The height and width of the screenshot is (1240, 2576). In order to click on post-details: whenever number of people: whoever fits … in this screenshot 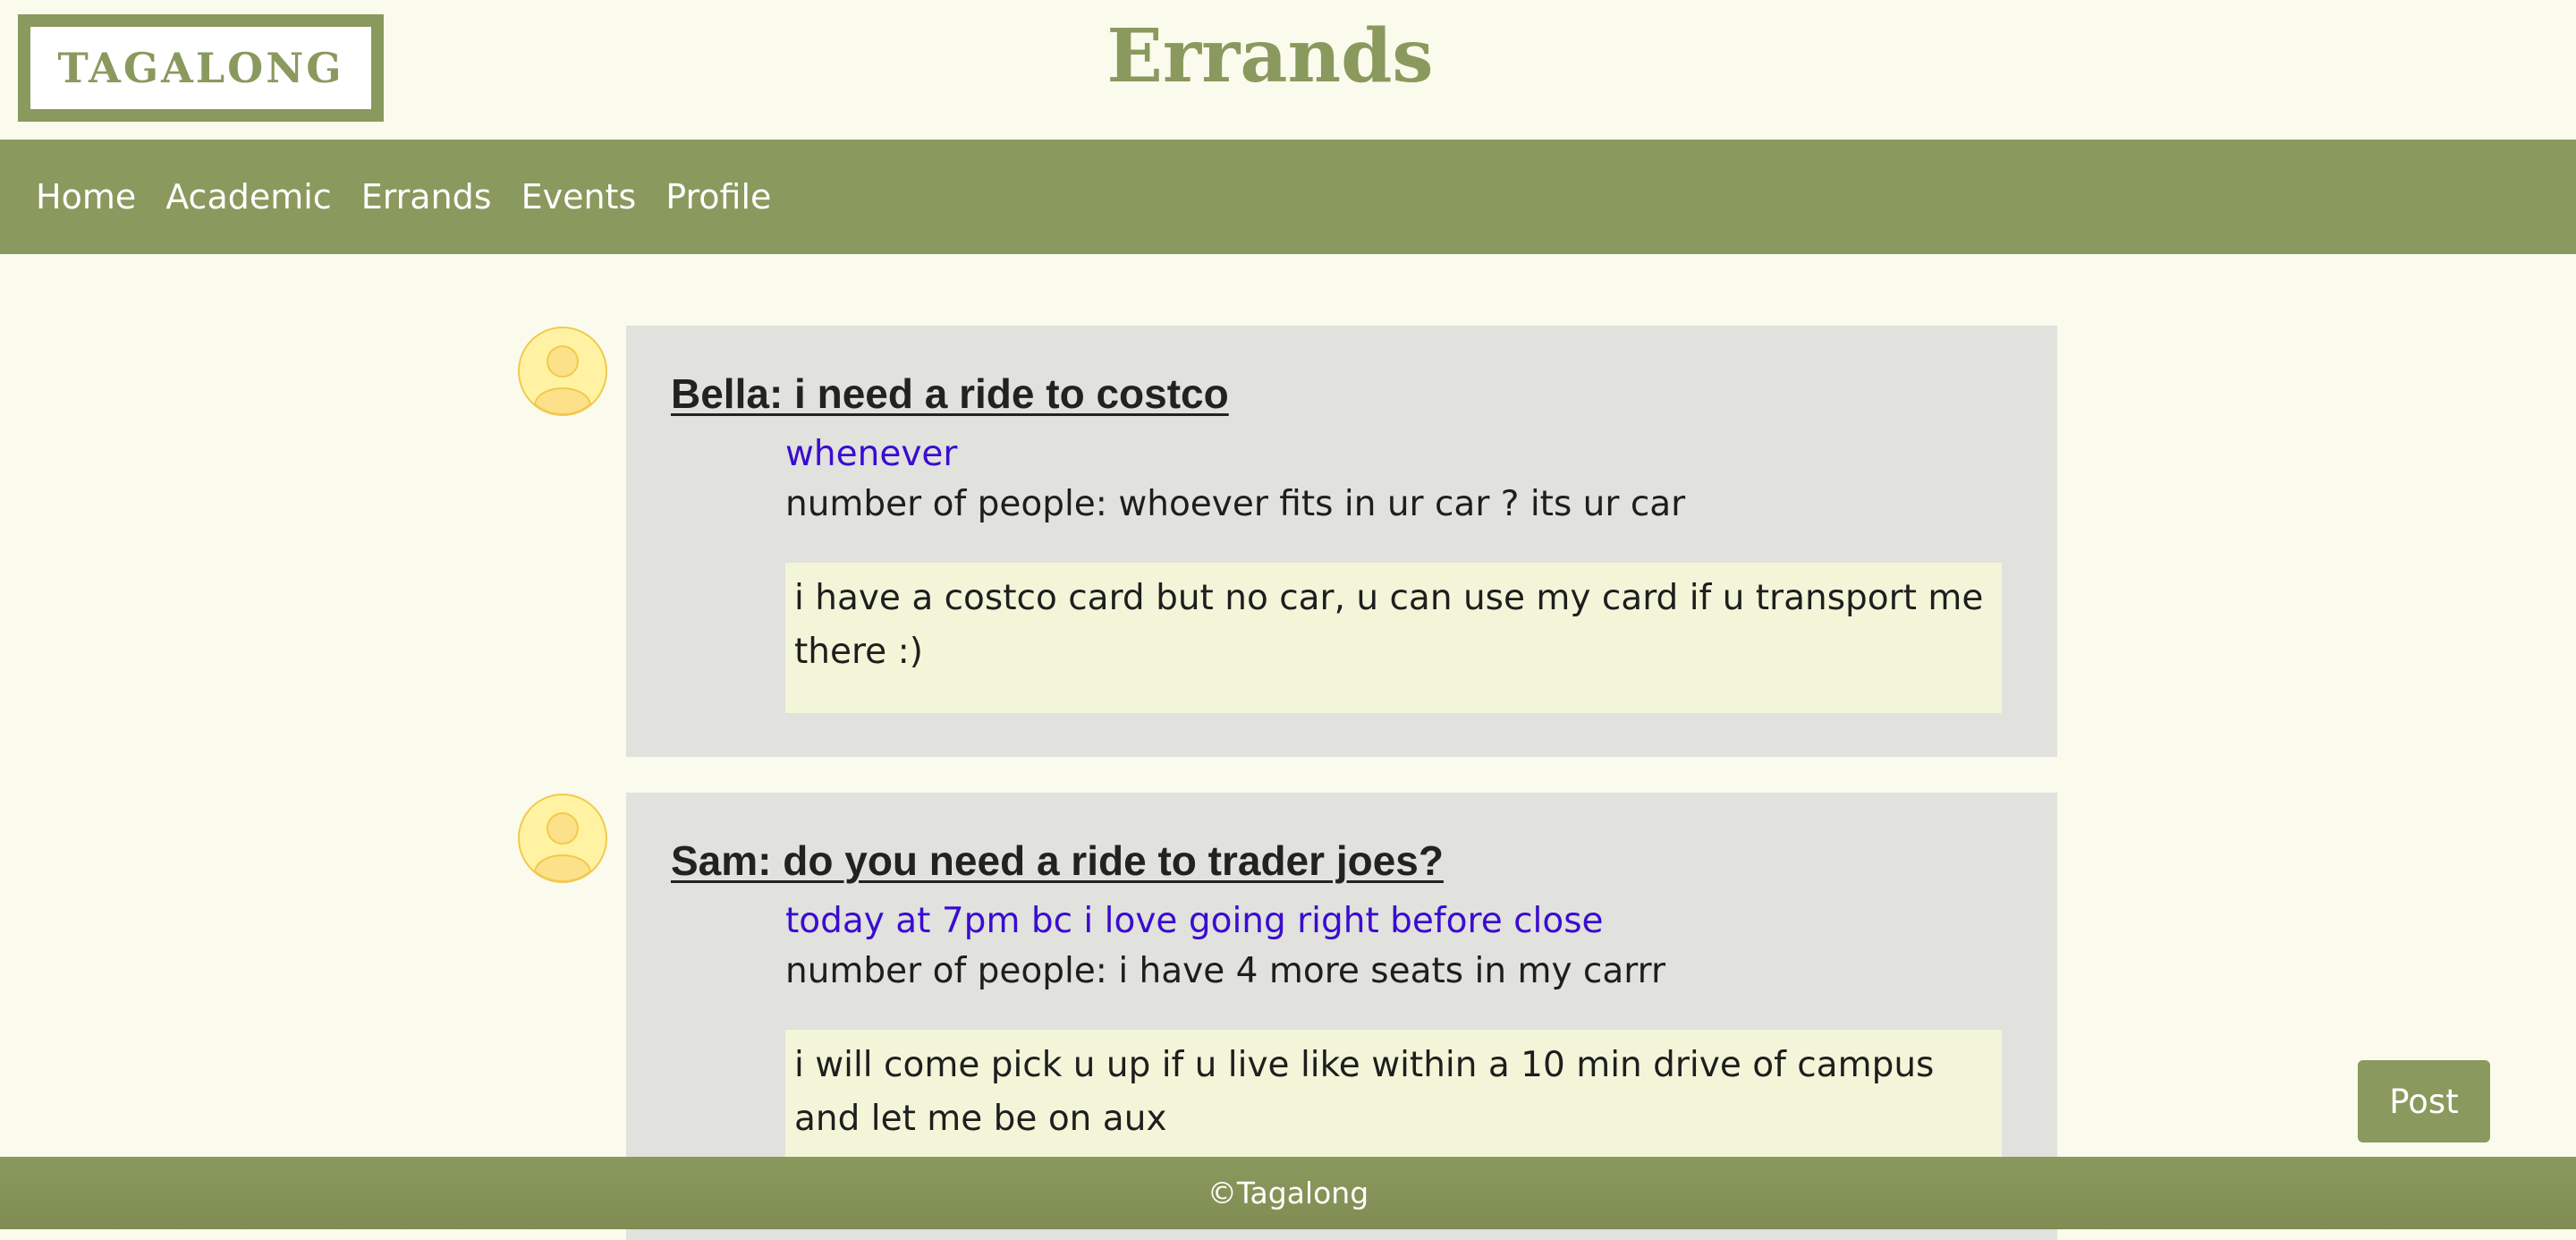, I will do `click(1394, 571)`.